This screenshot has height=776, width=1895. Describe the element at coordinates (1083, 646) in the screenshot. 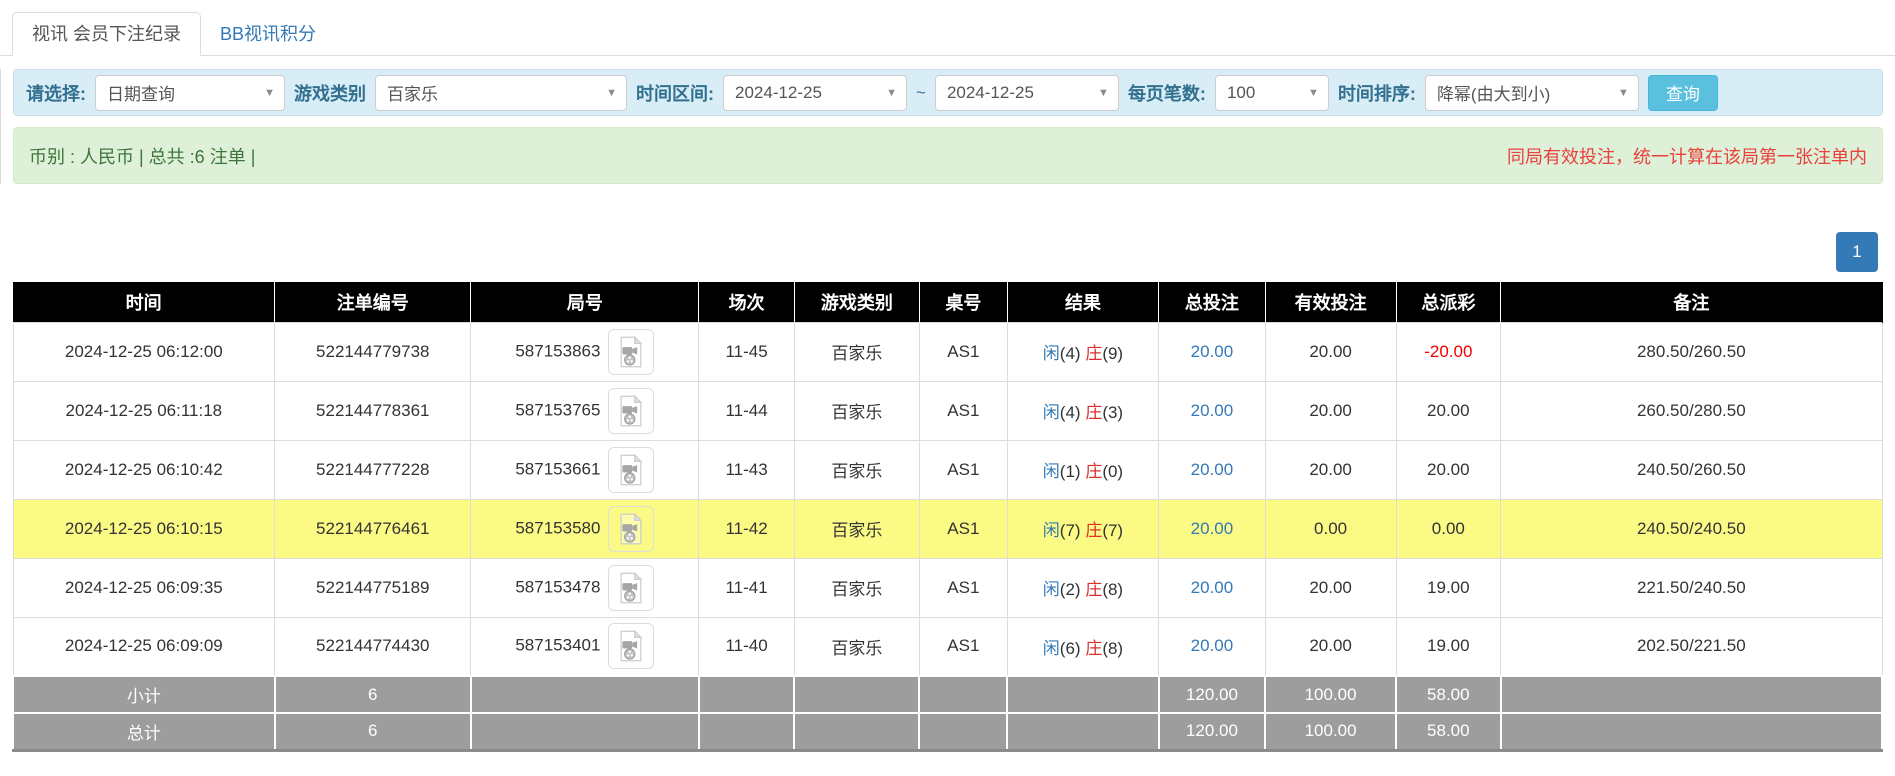

I see `result-cell: 闲(6) 庄(8)` at that location.